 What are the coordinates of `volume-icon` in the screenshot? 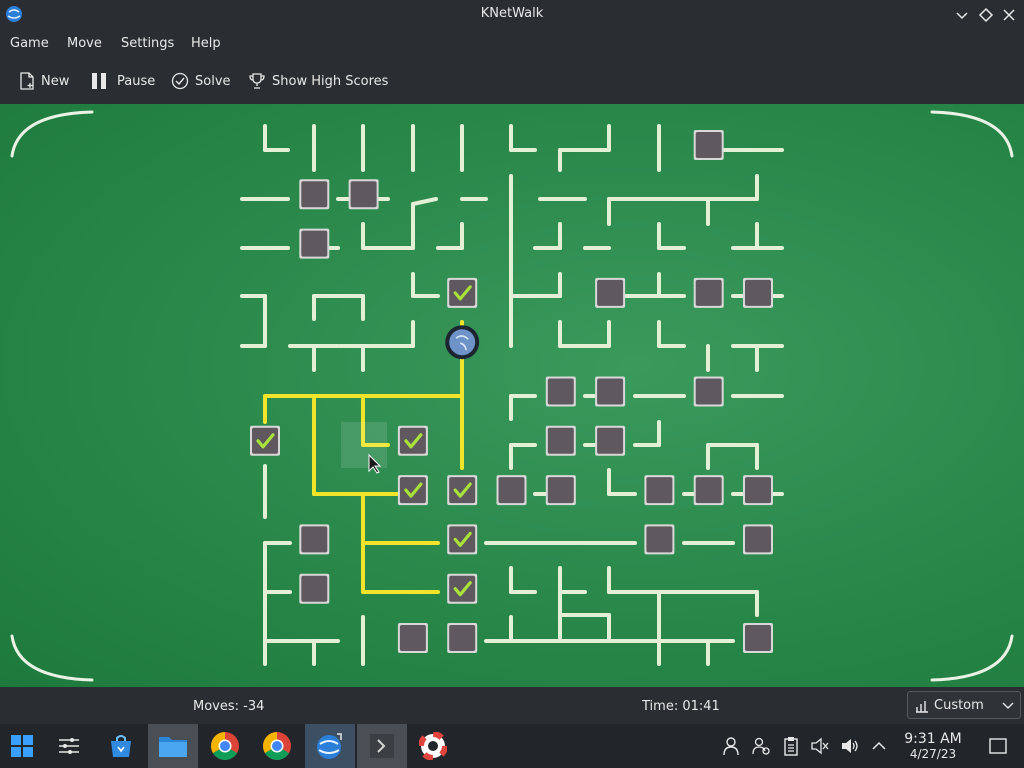 It's located at (850, 746).